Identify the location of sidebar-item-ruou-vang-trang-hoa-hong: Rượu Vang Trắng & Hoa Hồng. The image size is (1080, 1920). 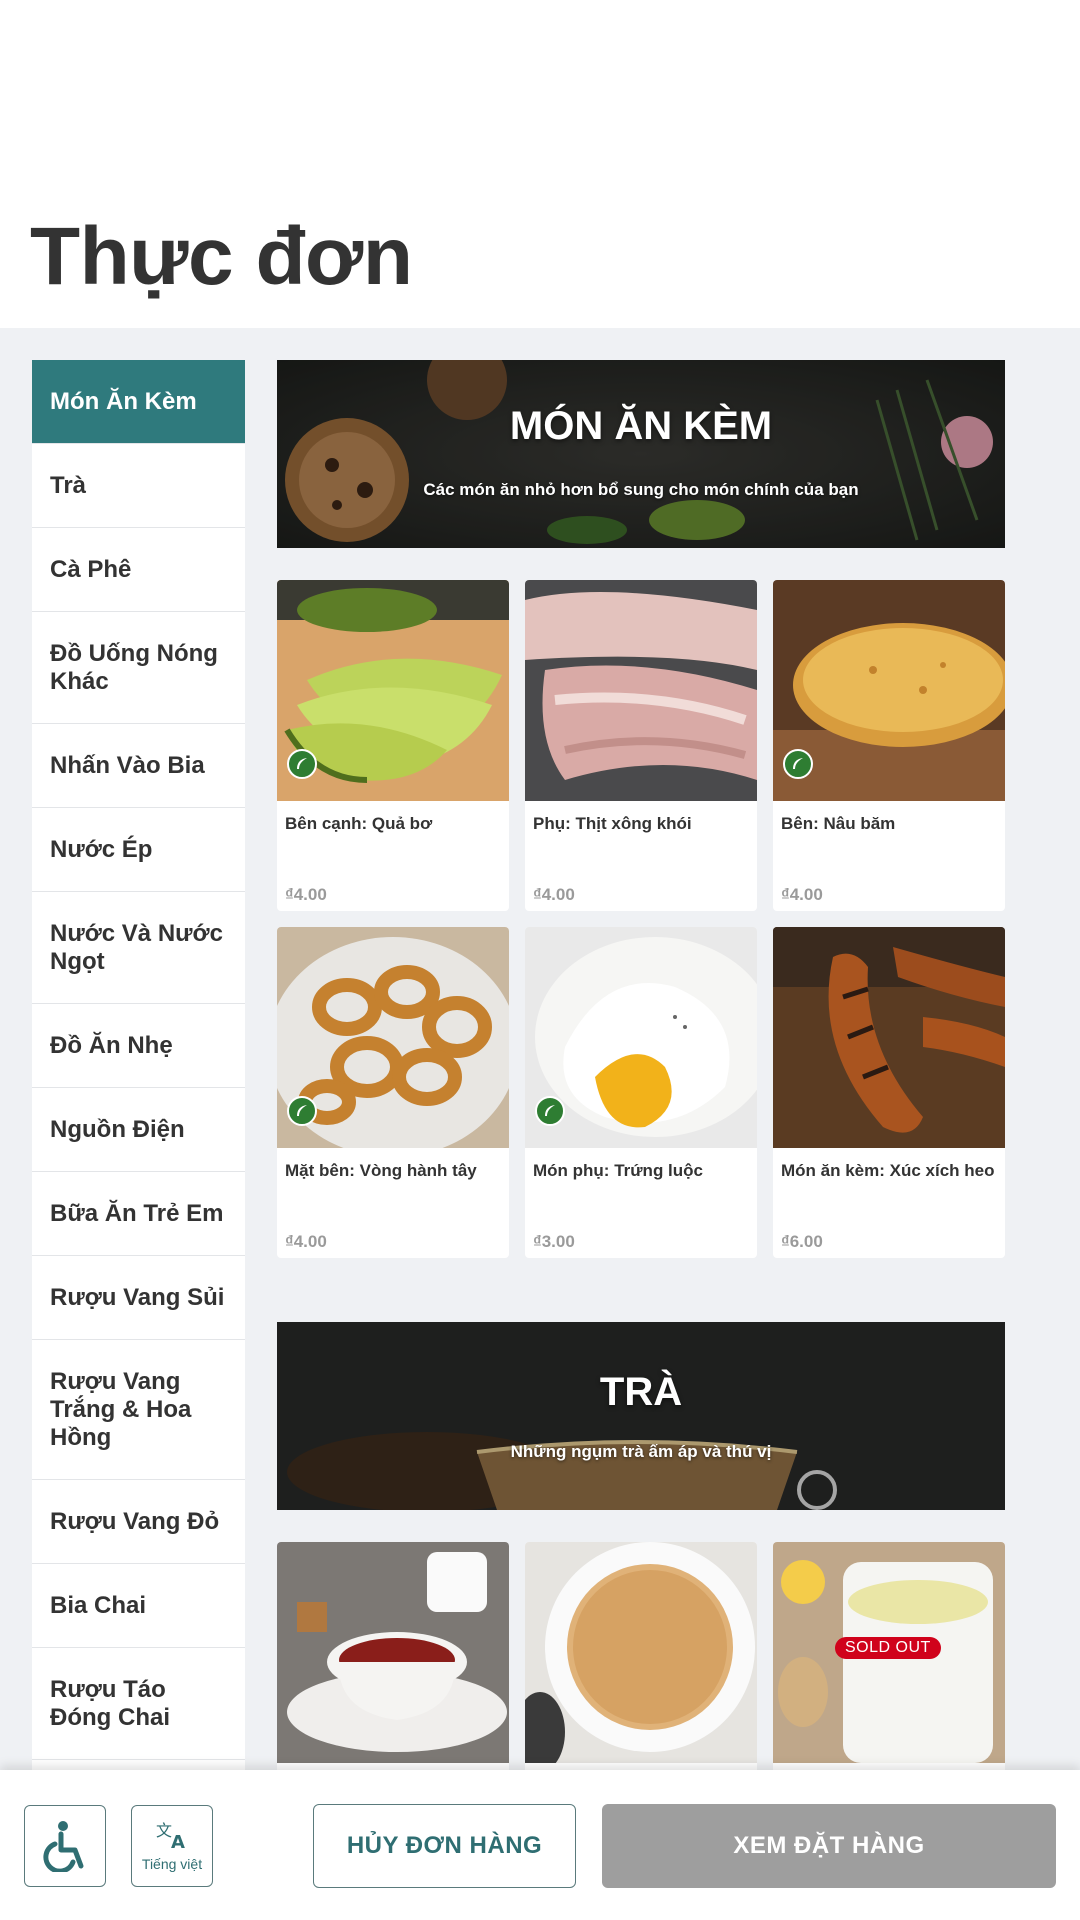
(138, 1410).